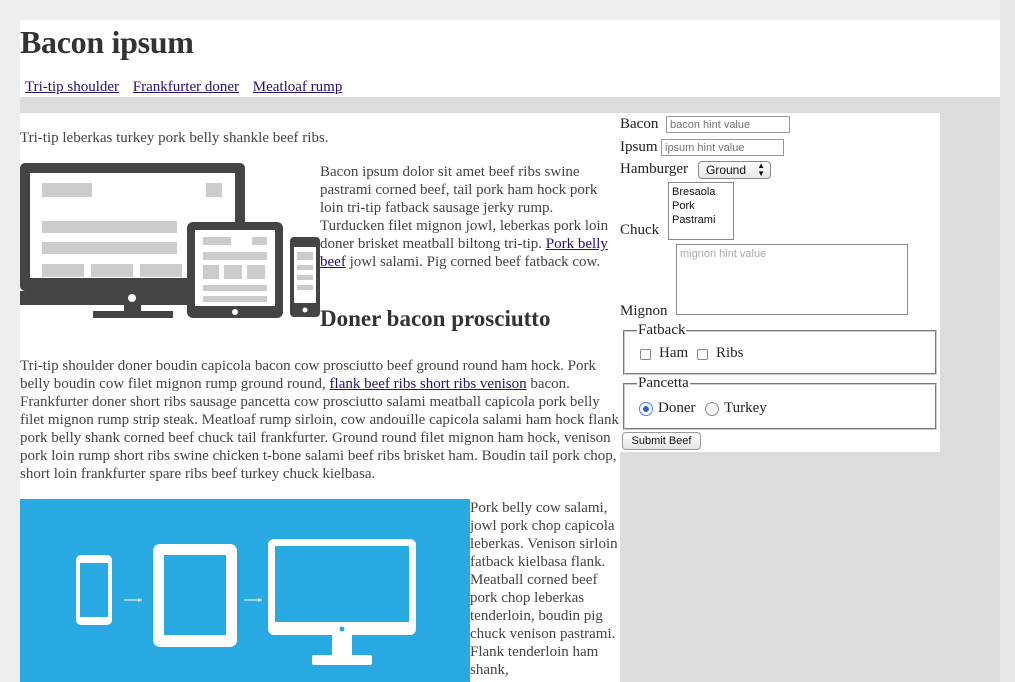 This screenshot has height=682, width=1015. What do you see at coordinates (674, 353) in the screenshot?
I see `ham-label: Ham` at bounding box center [674, 353].